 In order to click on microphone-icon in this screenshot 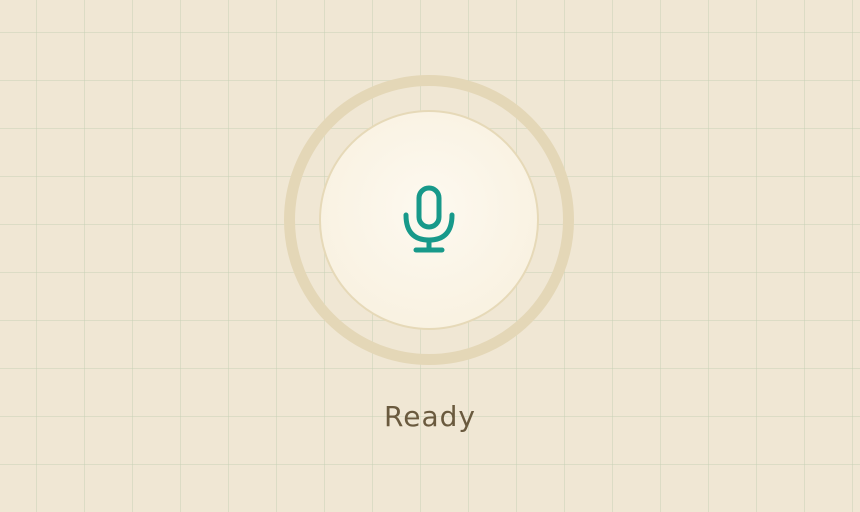, I will do `click(429, 219)`.